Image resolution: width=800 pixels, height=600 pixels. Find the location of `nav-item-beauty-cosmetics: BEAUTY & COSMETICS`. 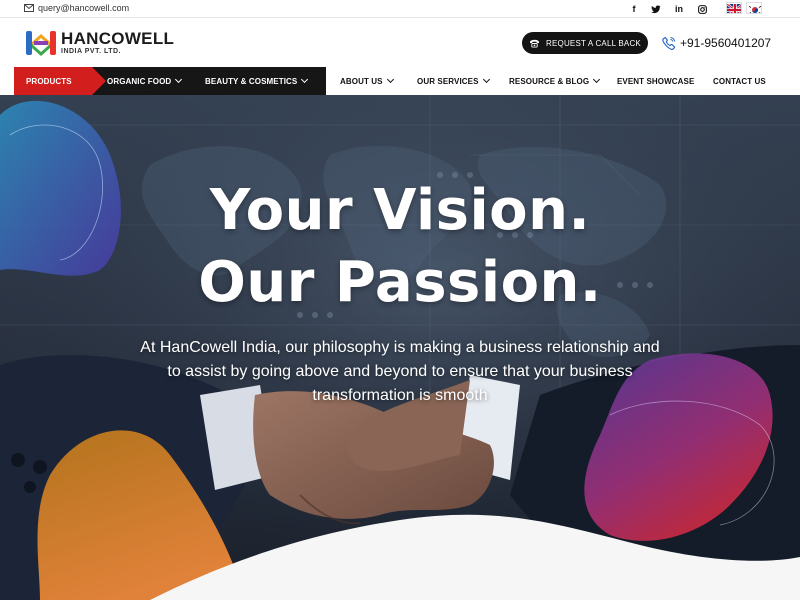

nav-item-beauty-cosmetics: BEAUTY & COSMETICS is located at coordinates (257, 81).